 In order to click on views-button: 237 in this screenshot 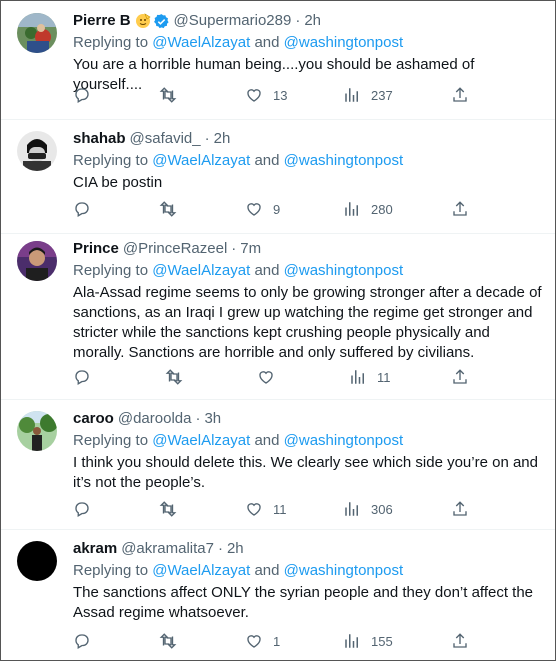, I will do `click(368, 95)`.